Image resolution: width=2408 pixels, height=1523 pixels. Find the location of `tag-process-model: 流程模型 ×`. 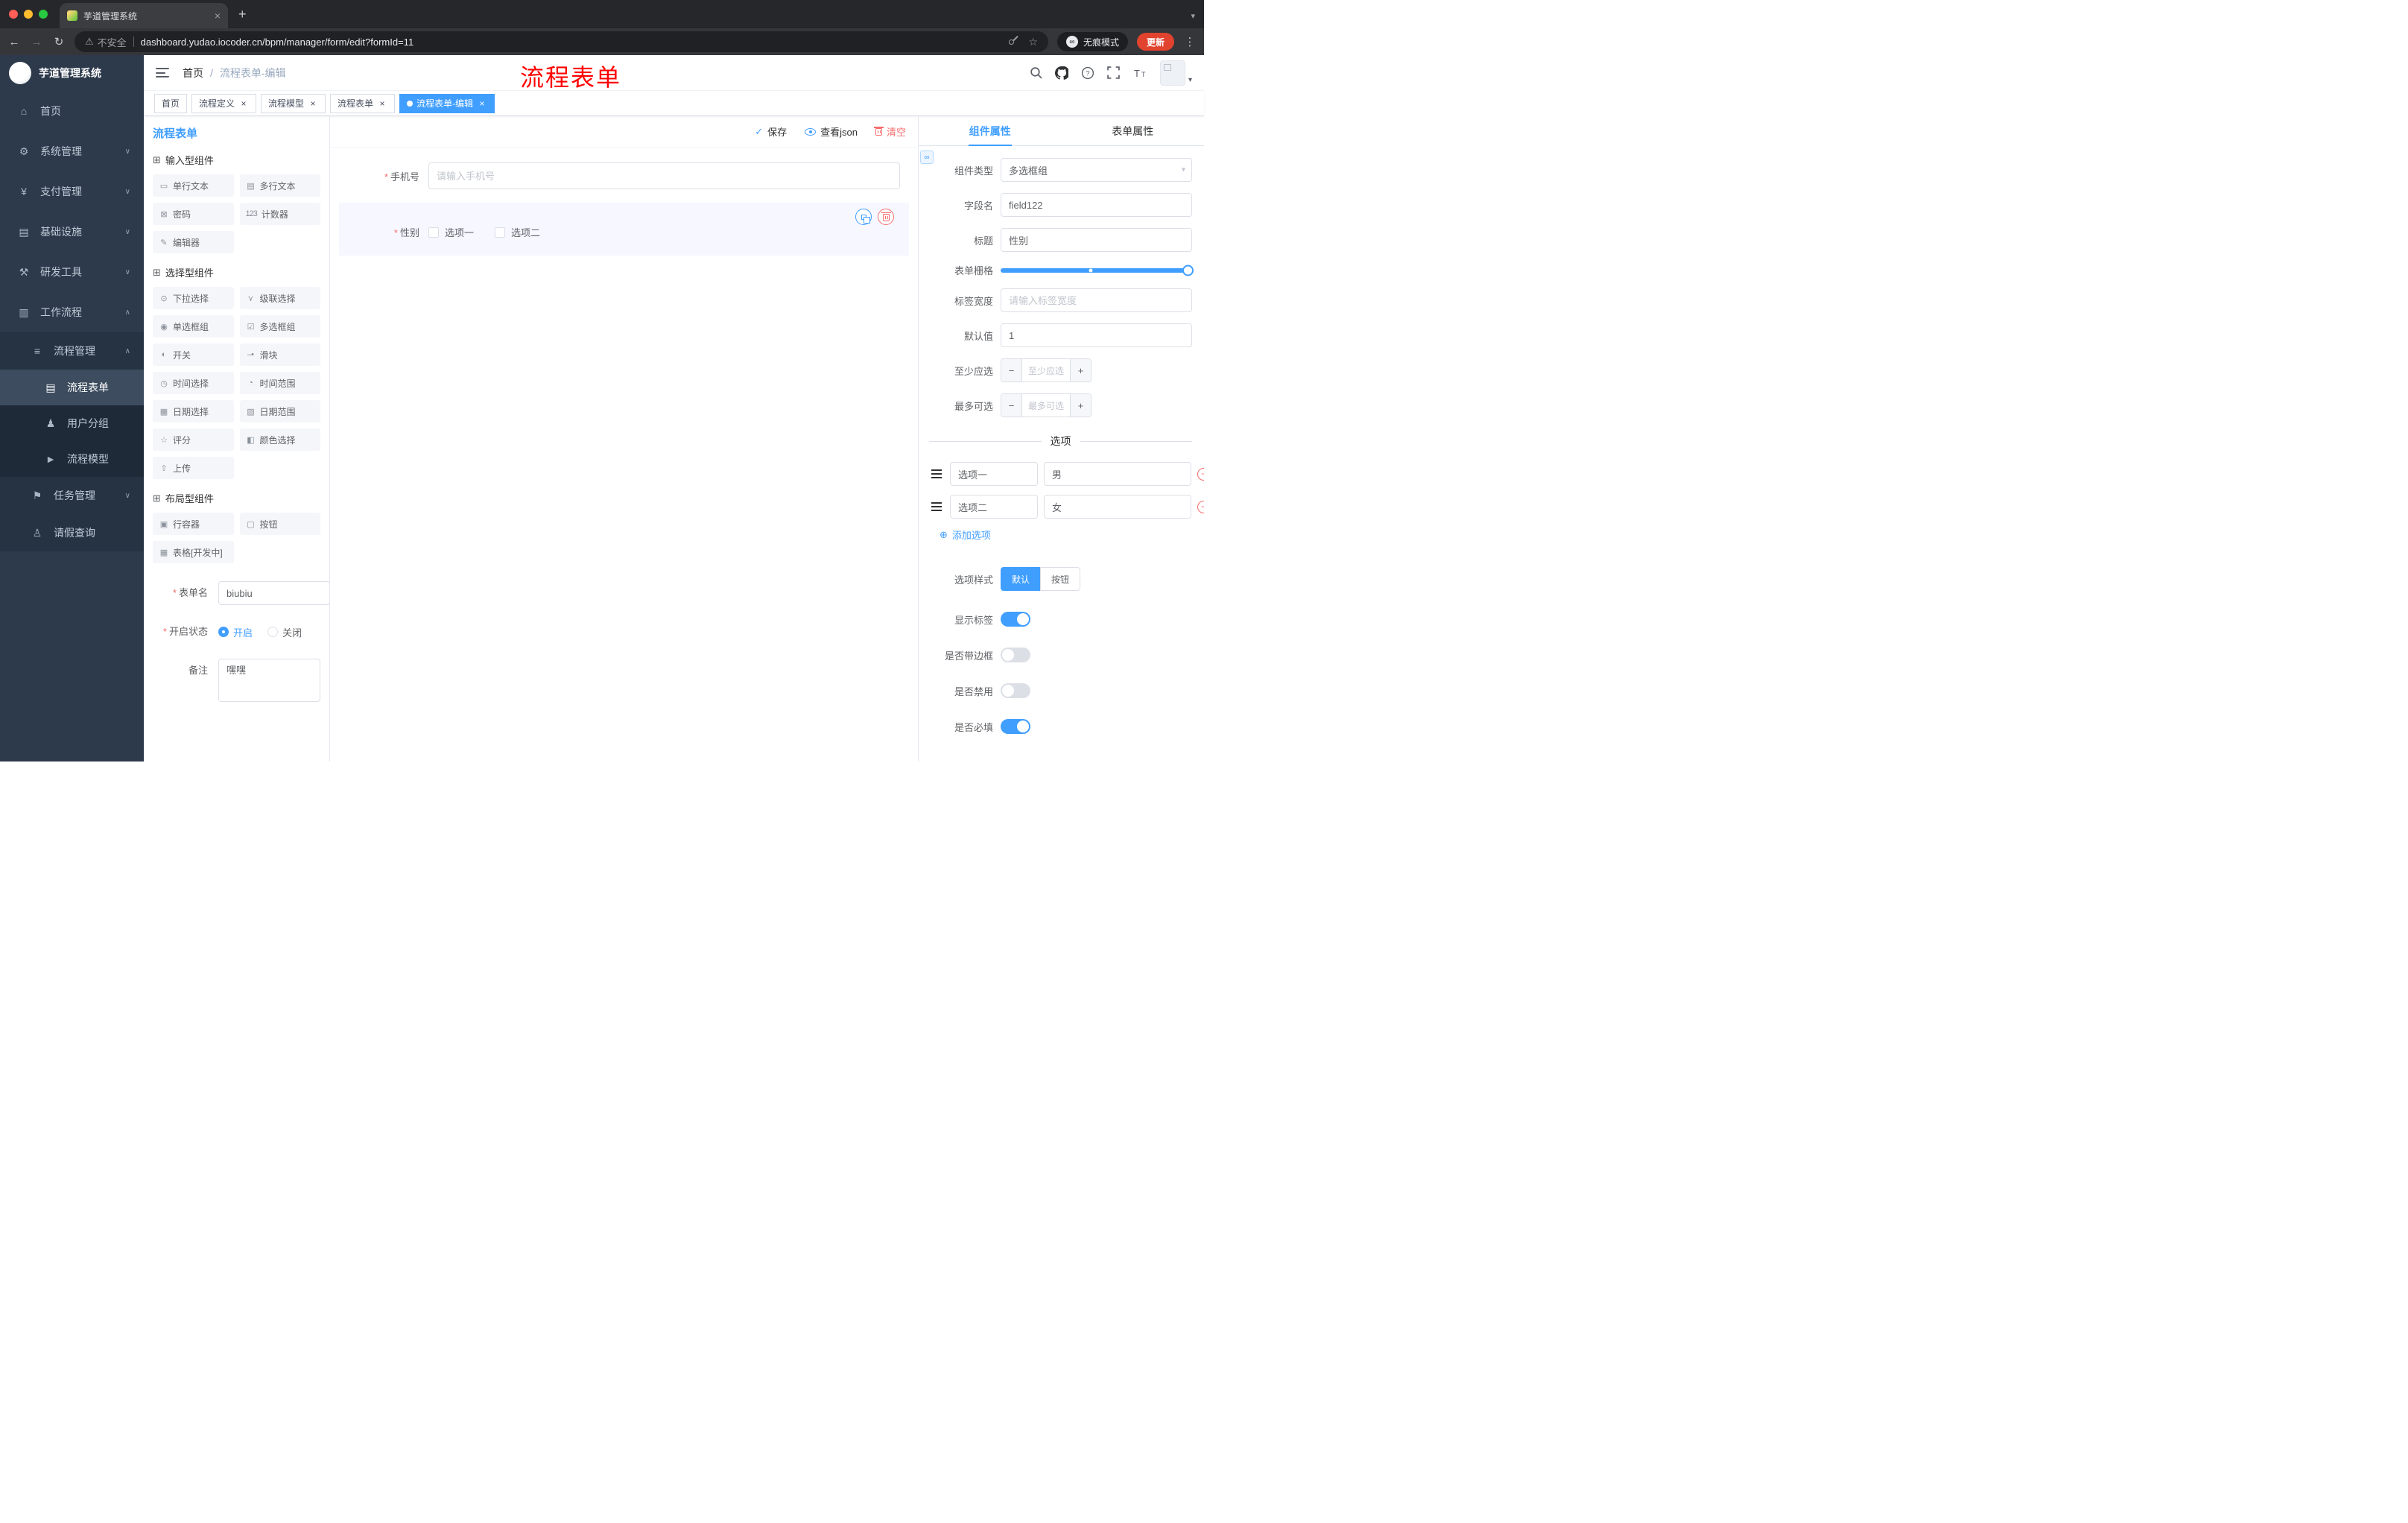

tag-process-model: 流程模型 × is located at coordinates (293, 103).